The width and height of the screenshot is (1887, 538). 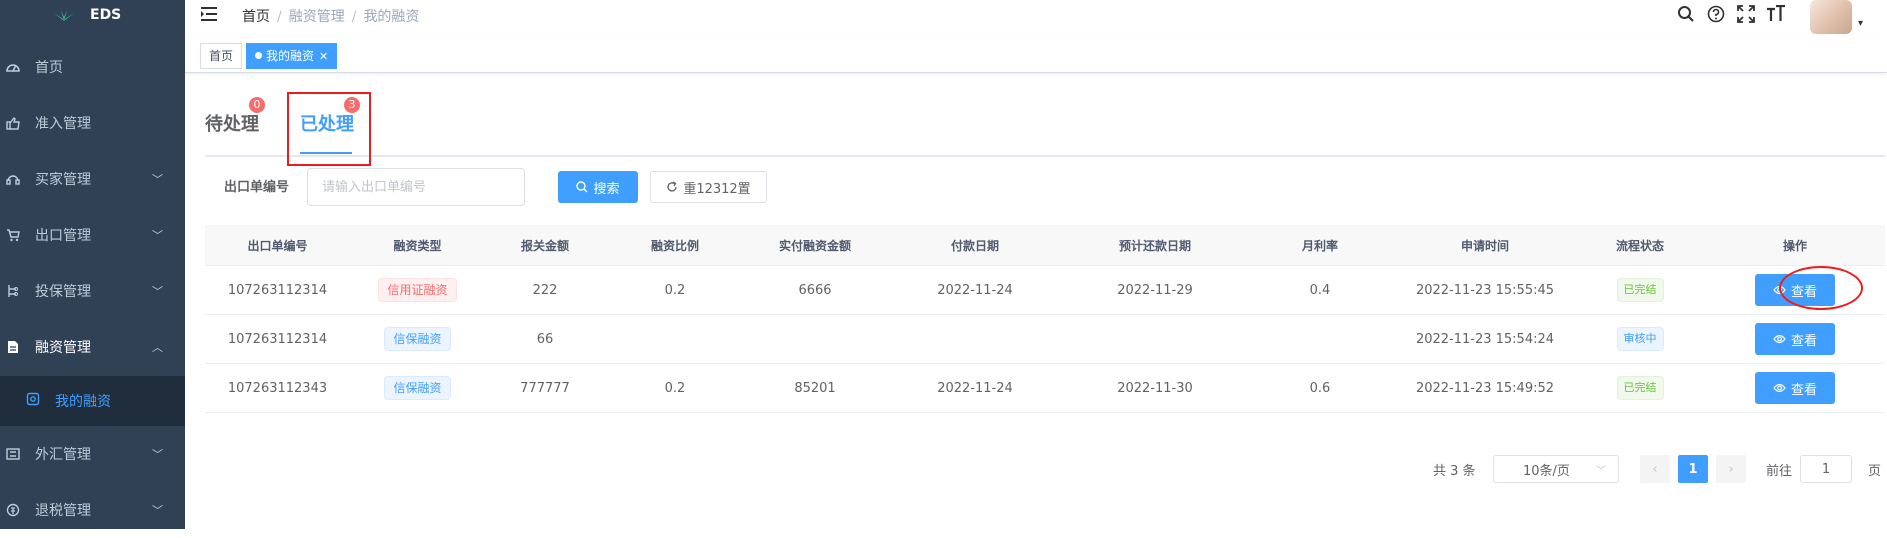 What do you see at coordinates (1155, 339) in the screenshot?
I see `cell-repay-date` at bounding box center [1155, 339].